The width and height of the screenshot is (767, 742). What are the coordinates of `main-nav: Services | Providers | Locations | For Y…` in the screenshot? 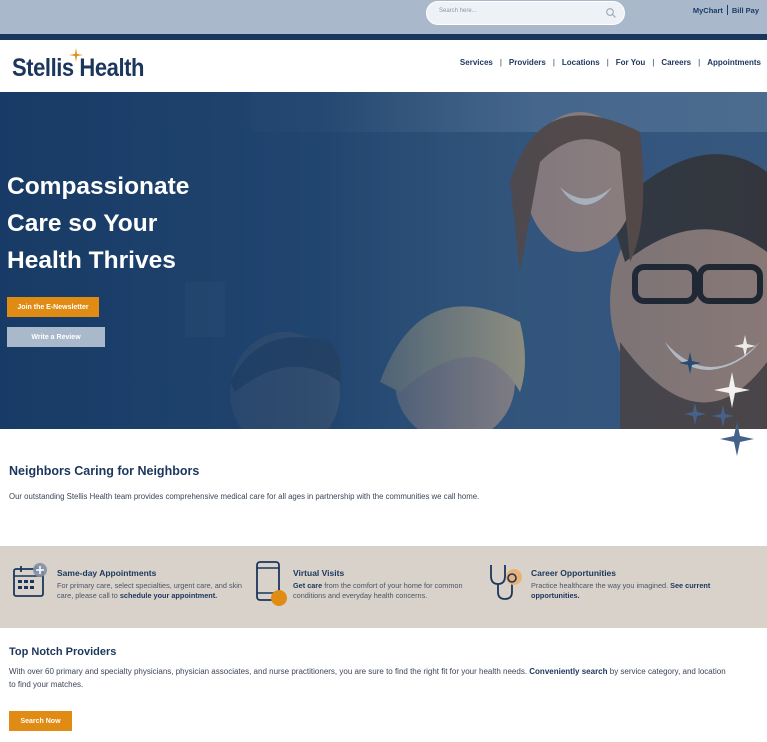 It's located at (610, 62).